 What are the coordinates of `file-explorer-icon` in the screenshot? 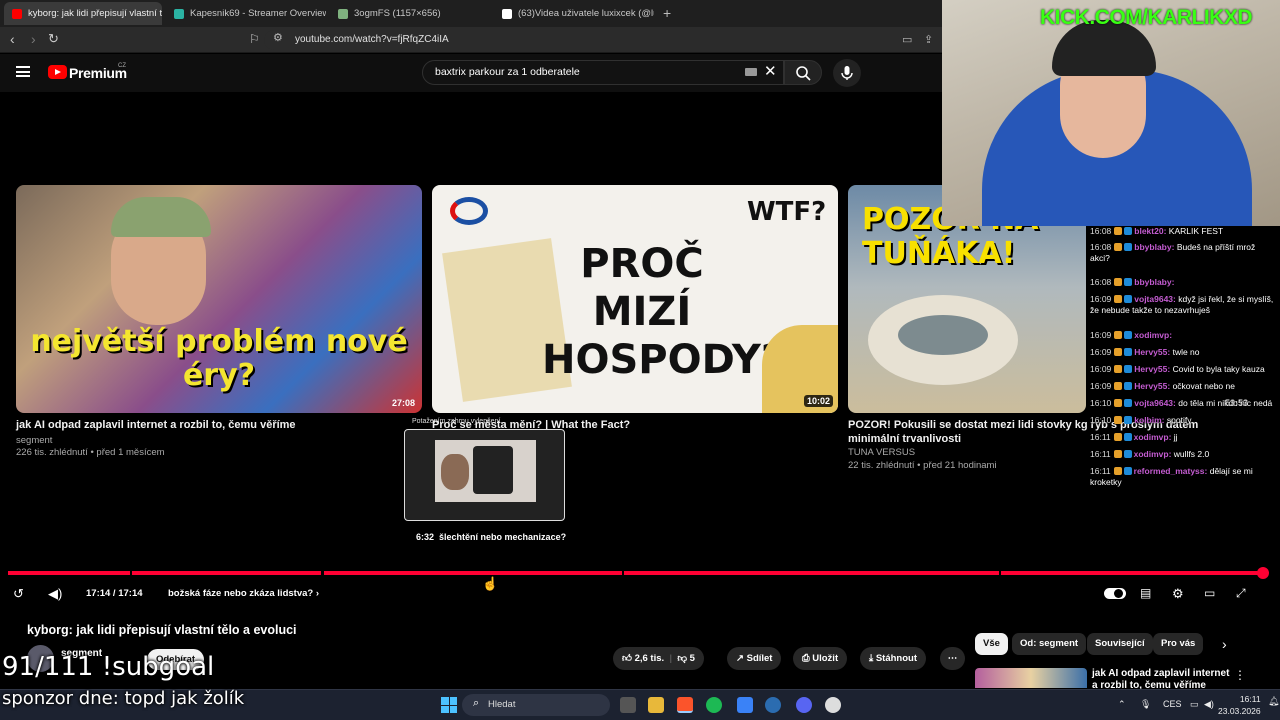 It's located at (656, 705).